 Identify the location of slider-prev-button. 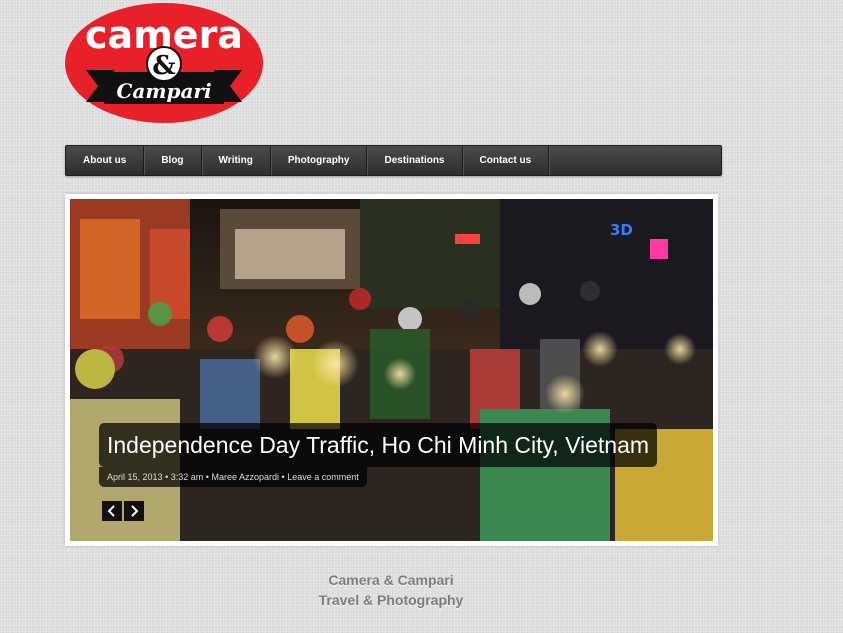
(112, 511).